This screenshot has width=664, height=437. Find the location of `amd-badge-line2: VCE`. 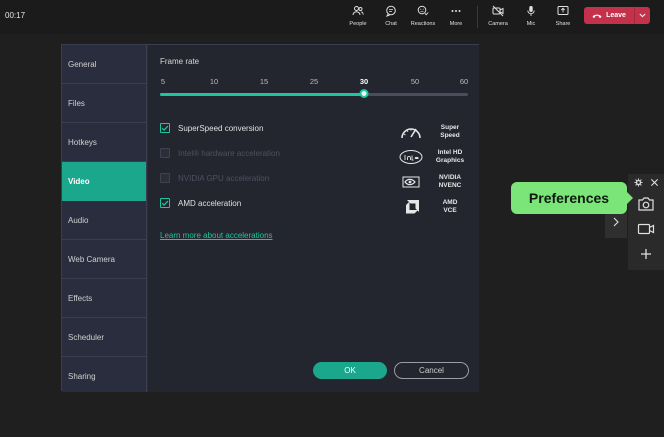

amd-badge-line2: VCE is located at coordinates (450, 210).